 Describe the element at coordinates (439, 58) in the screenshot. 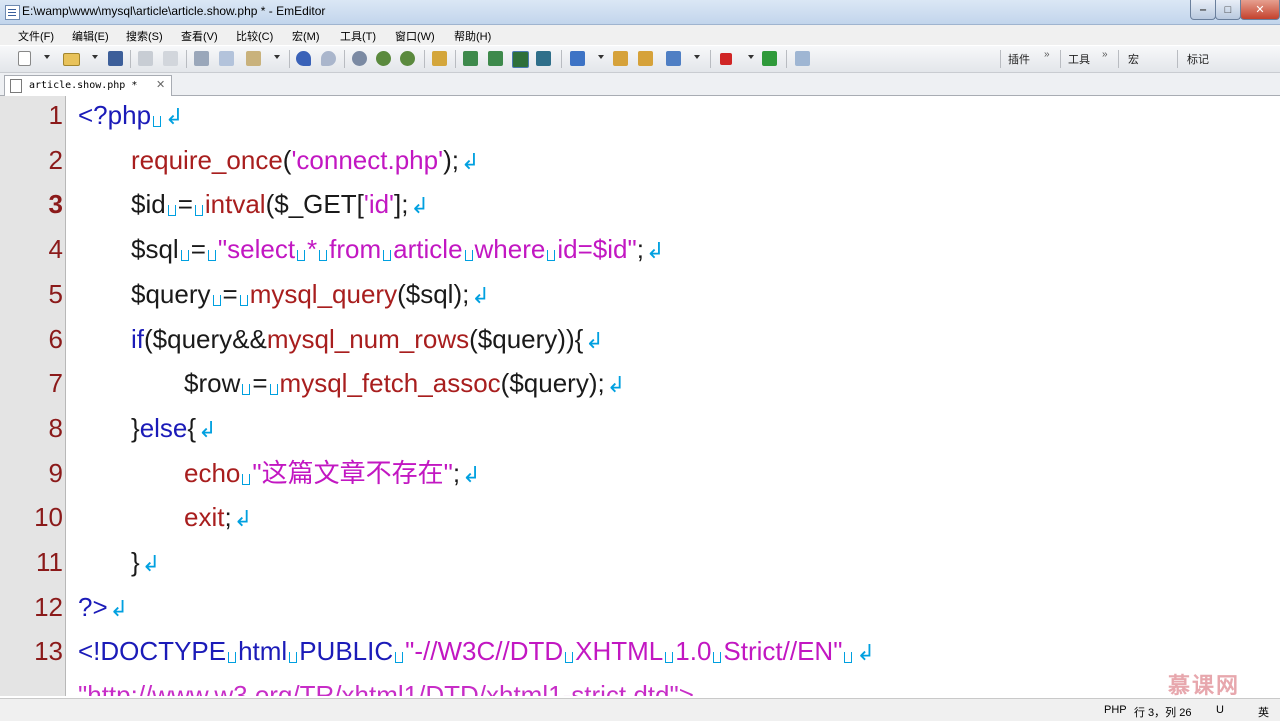

I see `replace-icon` at that location.